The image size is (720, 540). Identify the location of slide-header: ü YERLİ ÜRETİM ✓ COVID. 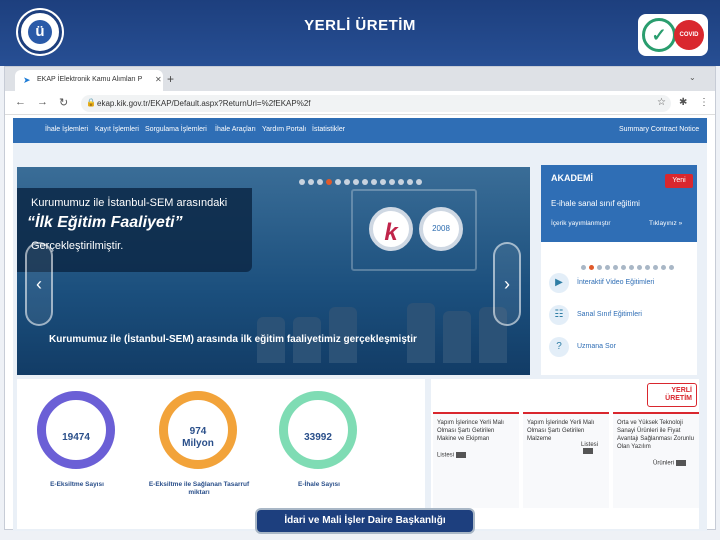
(360, 33).